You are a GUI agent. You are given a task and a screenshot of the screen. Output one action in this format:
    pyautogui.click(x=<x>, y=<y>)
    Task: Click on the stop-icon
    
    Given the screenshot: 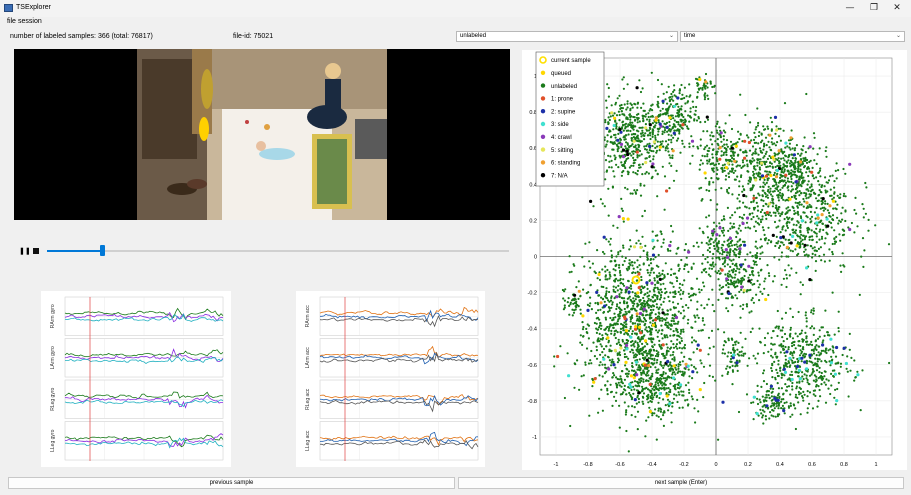 What is the action you would take?
    pyautogui.click(x=36, y=251)
    